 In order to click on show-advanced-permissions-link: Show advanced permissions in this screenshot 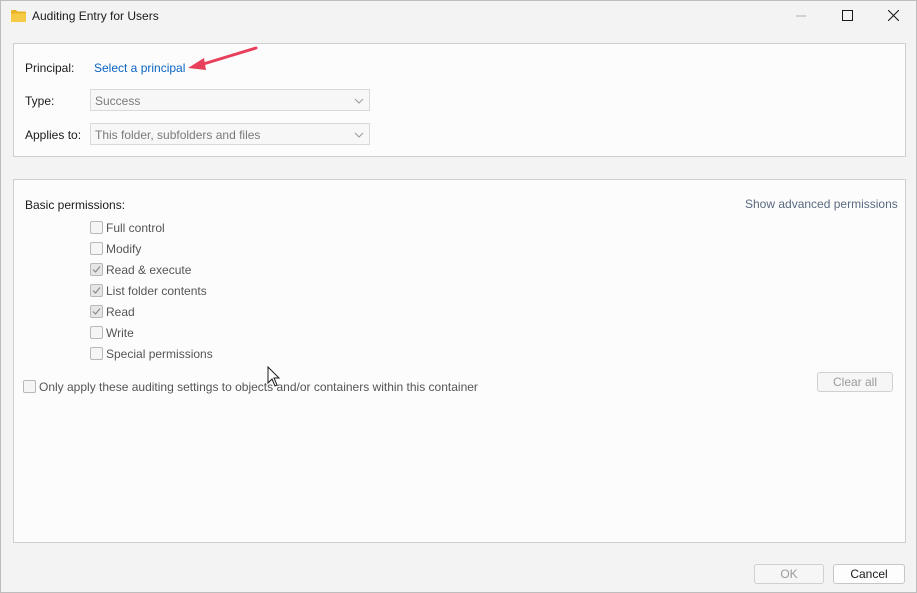, I will do `click(821, 204)`.